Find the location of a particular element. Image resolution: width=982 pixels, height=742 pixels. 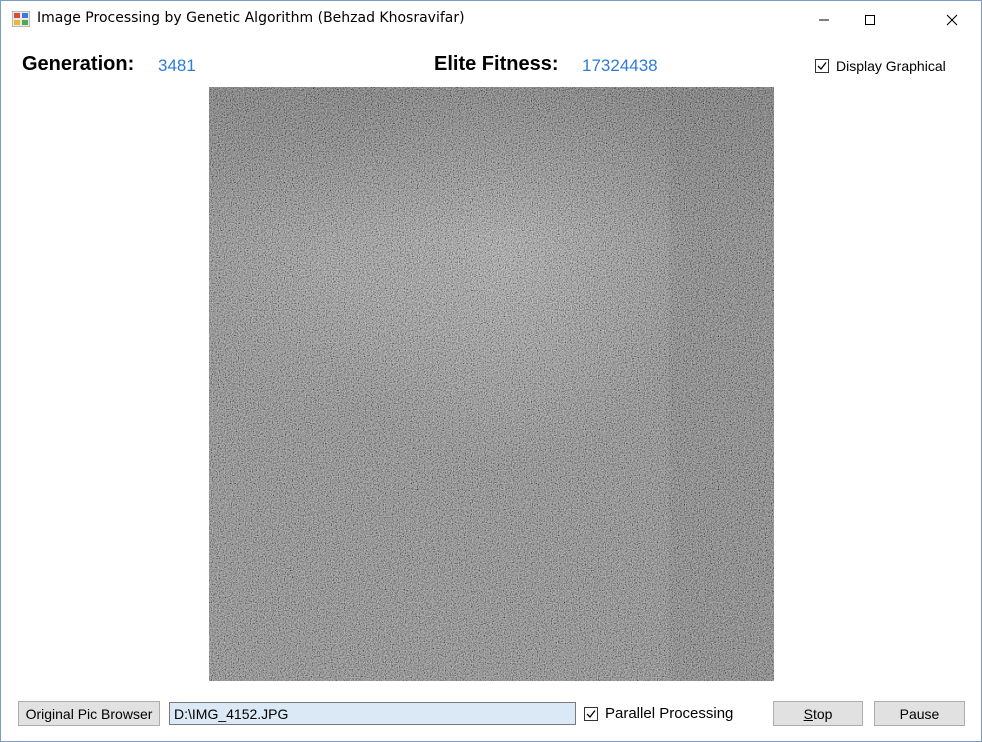

parallel-processing-checkbox: Parallel Processing is located at coordinates (658, 713).